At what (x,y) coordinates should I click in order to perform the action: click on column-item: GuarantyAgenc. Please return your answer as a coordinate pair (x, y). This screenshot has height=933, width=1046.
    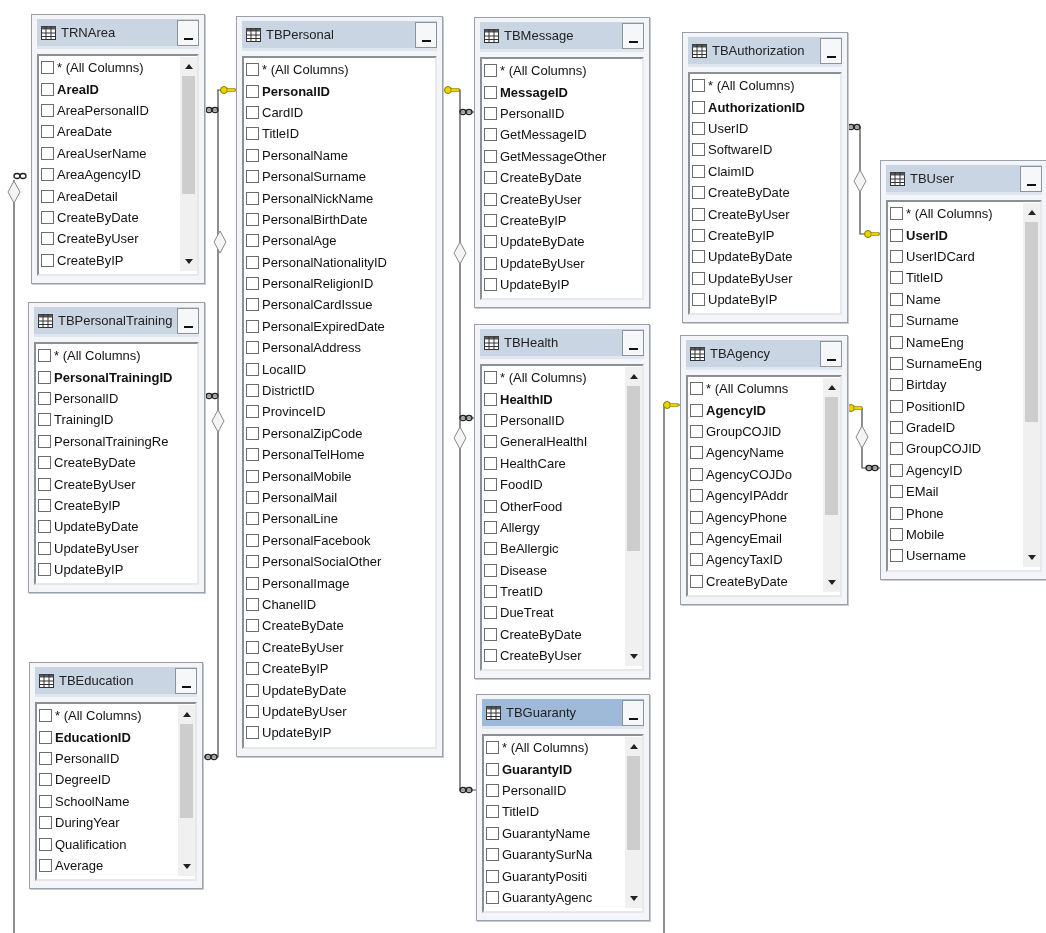
    Looking at the image, I should click on (554, 897).